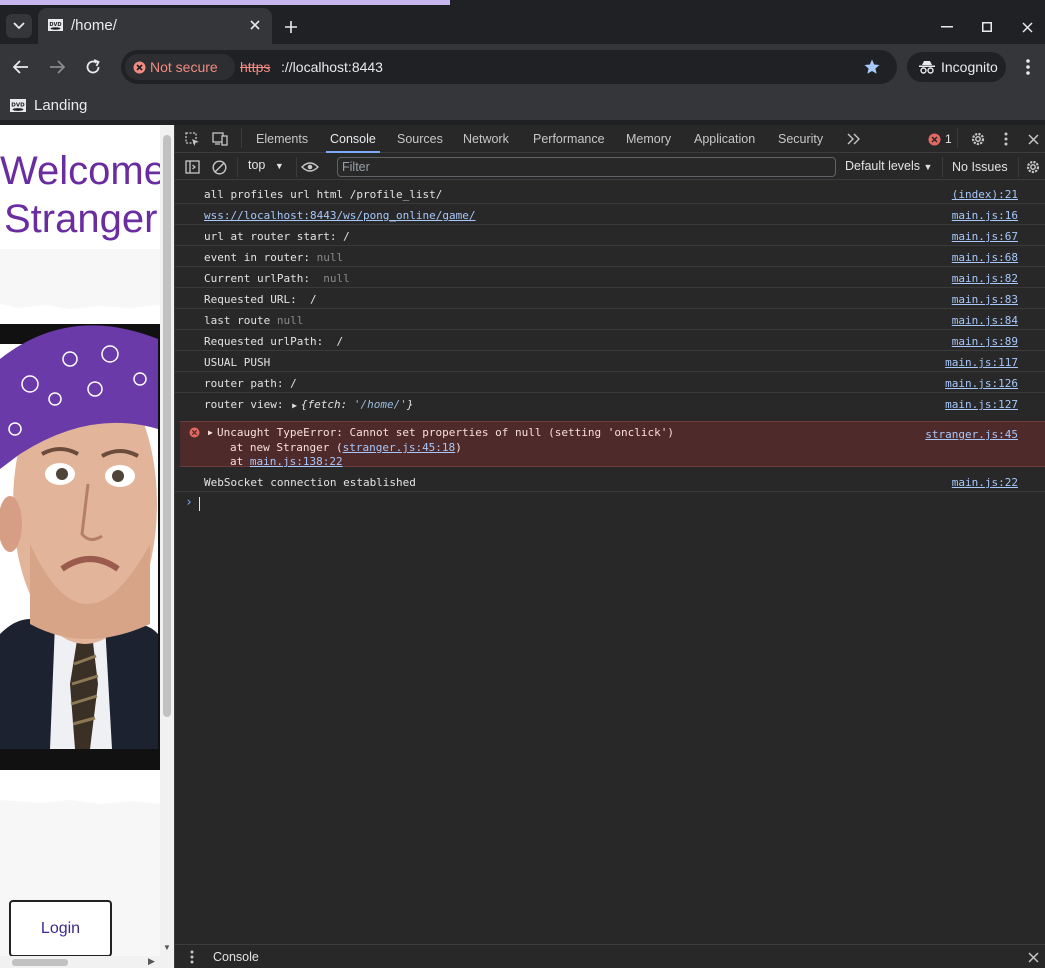 The width and height of the screenshot is (1045, 968). I want to click on live-expression-button, so click(310, 167).